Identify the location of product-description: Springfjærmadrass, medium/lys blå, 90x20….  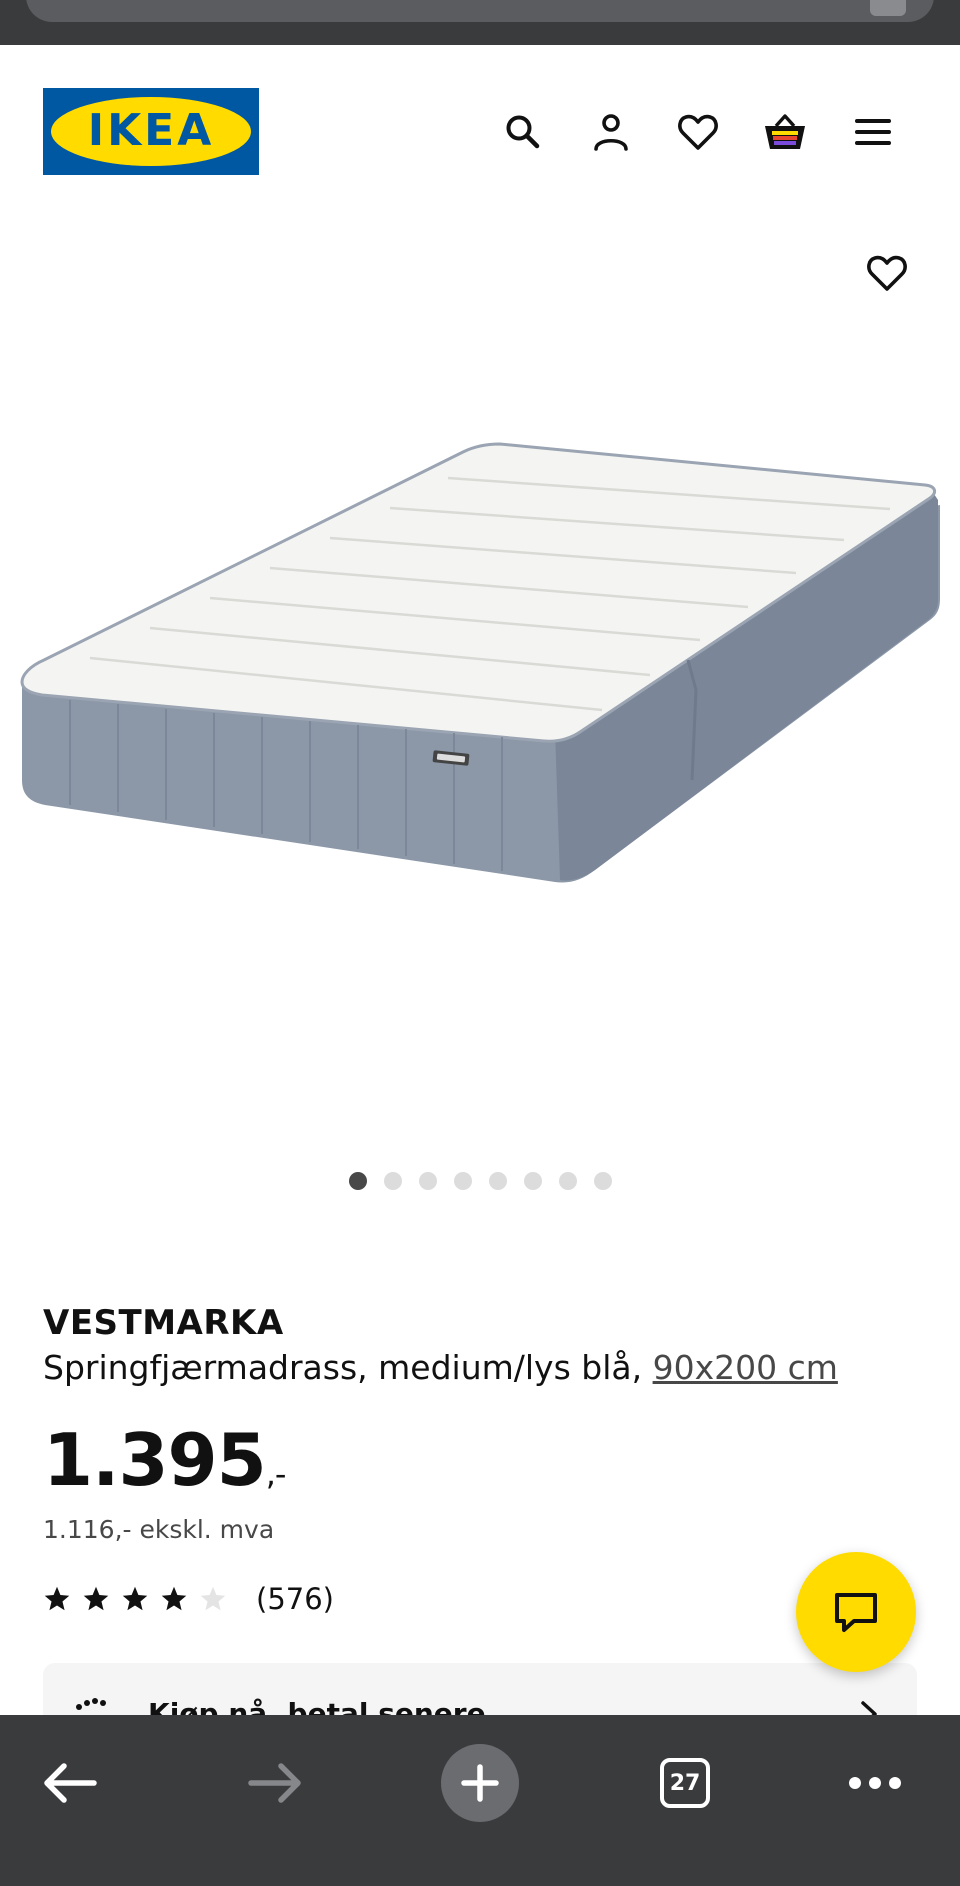
(440, 1367).